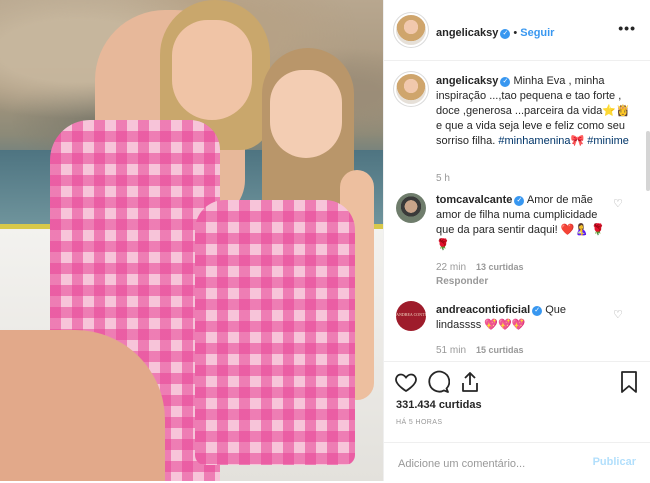  I want to click on caption-avatar, so click(411, 89).